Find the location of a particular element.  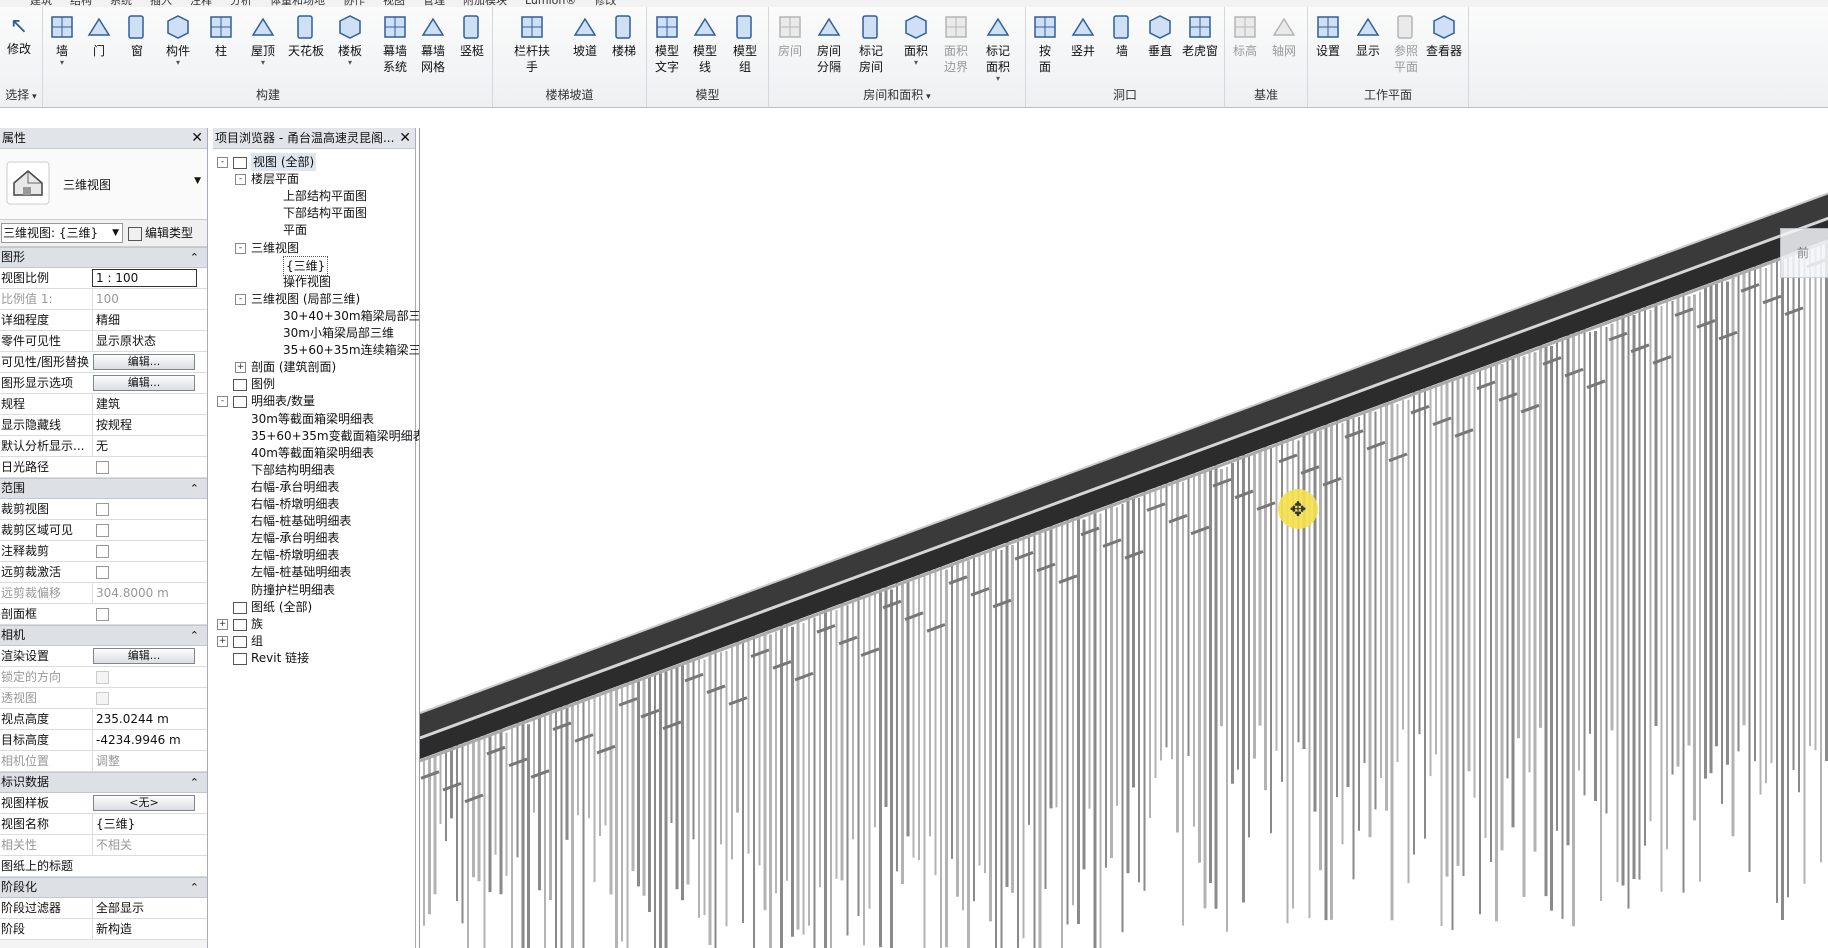

stair-button: 楼梯 is located at coordinates (624, 36).